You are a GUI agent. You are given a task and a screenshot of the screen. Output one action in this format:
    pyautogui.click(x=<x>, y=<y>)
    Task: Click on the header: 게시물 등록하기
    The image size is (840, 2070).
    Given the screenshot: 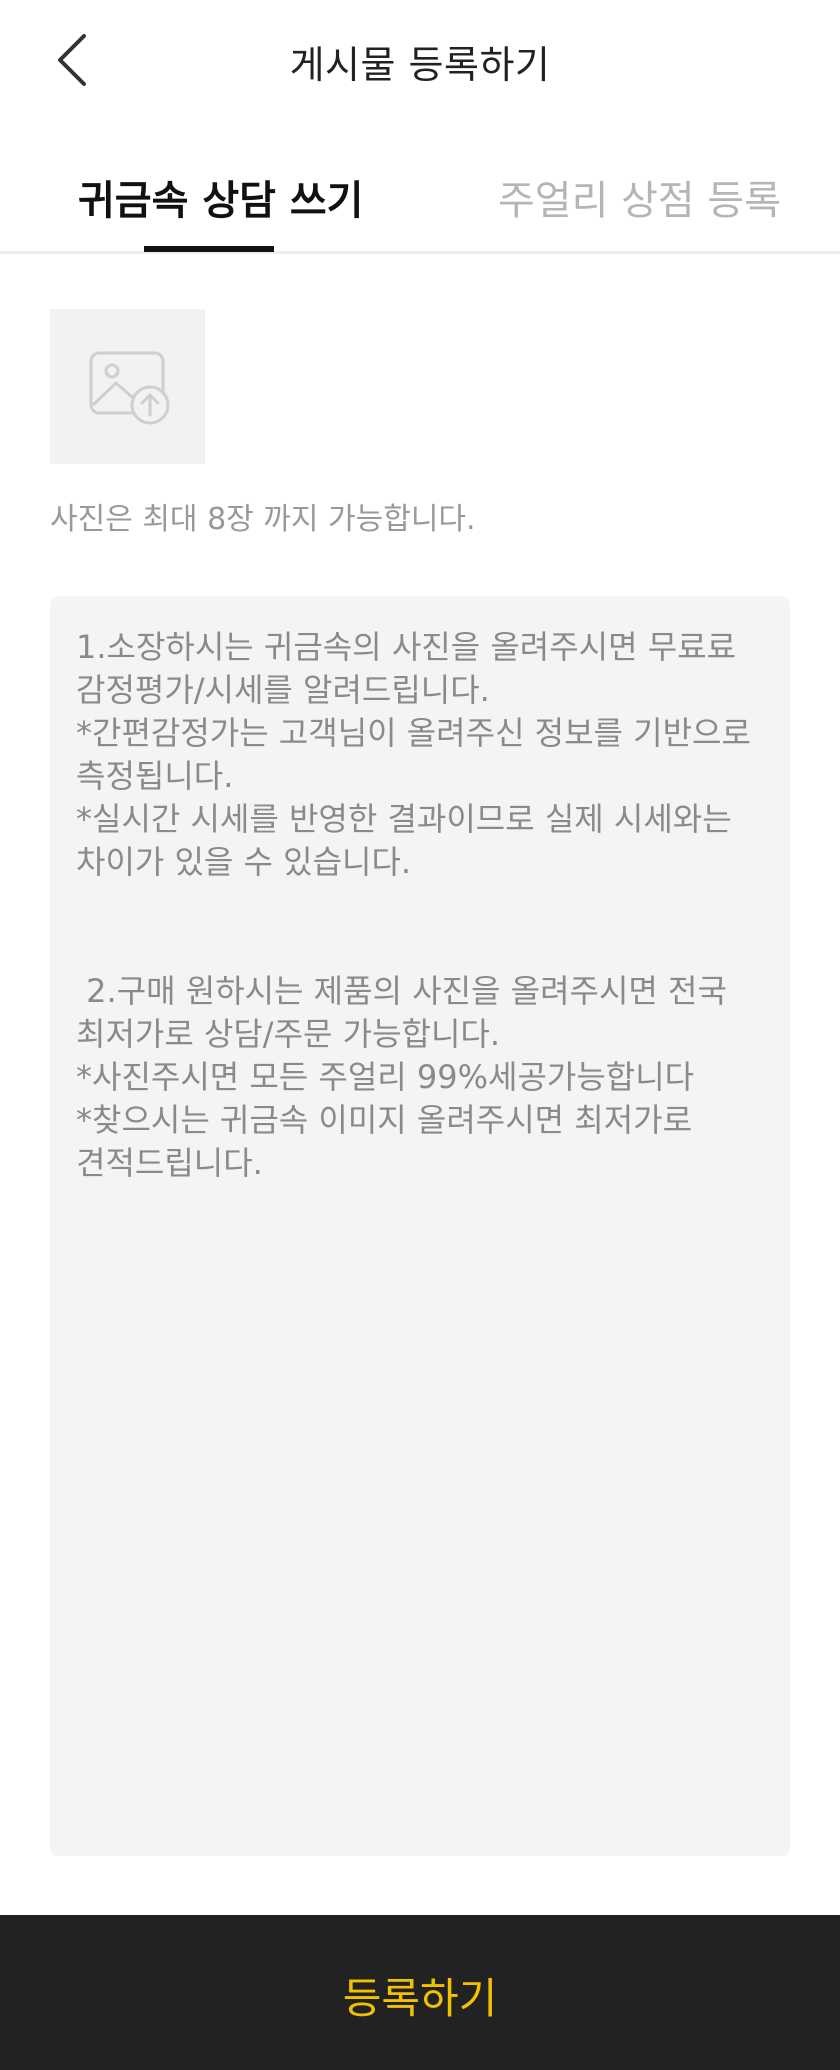 What is the action you would take?
    pyautogui.click(x=420, y=60)
    